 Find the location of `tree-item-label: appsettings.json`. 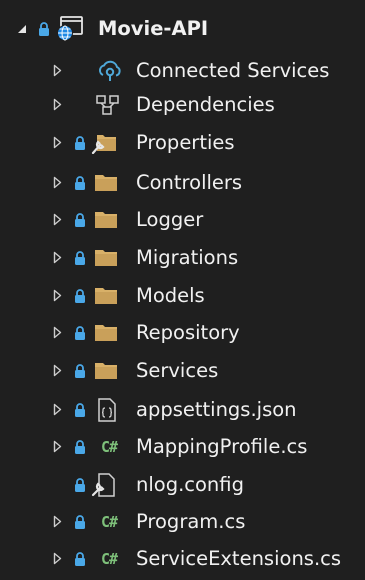

tree-item-label: appsettings.json is located at coordinates (216, 409).